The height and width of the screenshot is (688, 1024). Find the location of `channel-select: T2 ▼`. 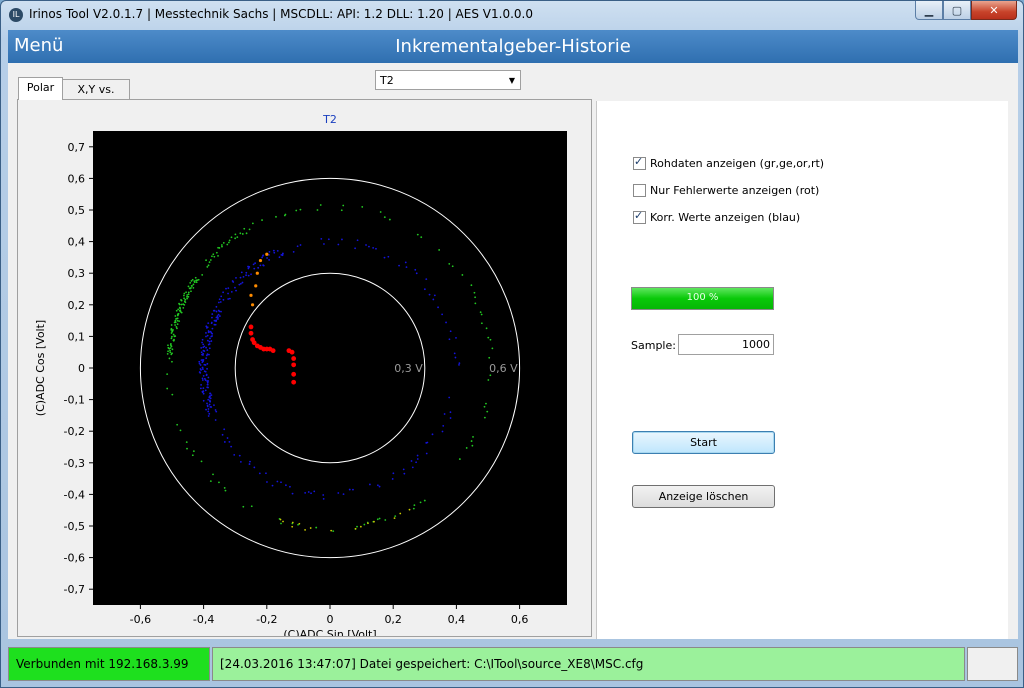

channel-select: T2 ▼ is located at coordinates (448, 80).